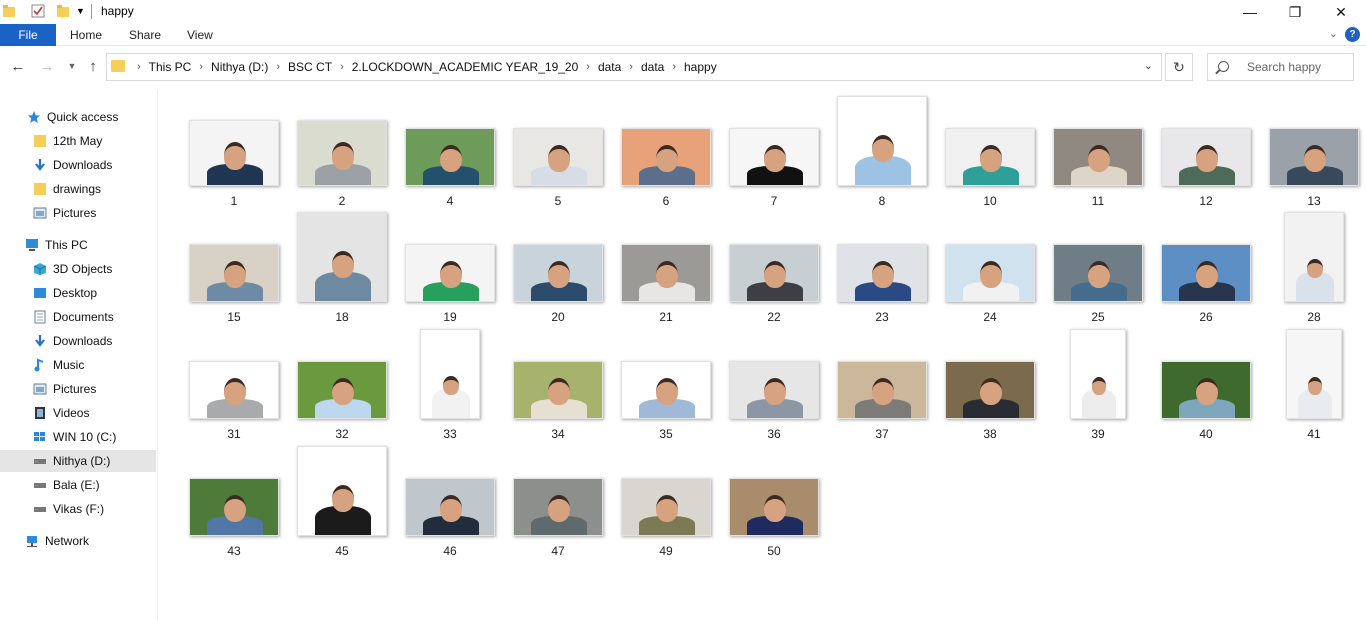 Image resolution: width=1366 pixels, height=620 pixels. What do you see at coordinates (1333, 33) in the screenshot?
I see `expand-ribbon-icon: ⌄` at bounding box center [1333, 33].